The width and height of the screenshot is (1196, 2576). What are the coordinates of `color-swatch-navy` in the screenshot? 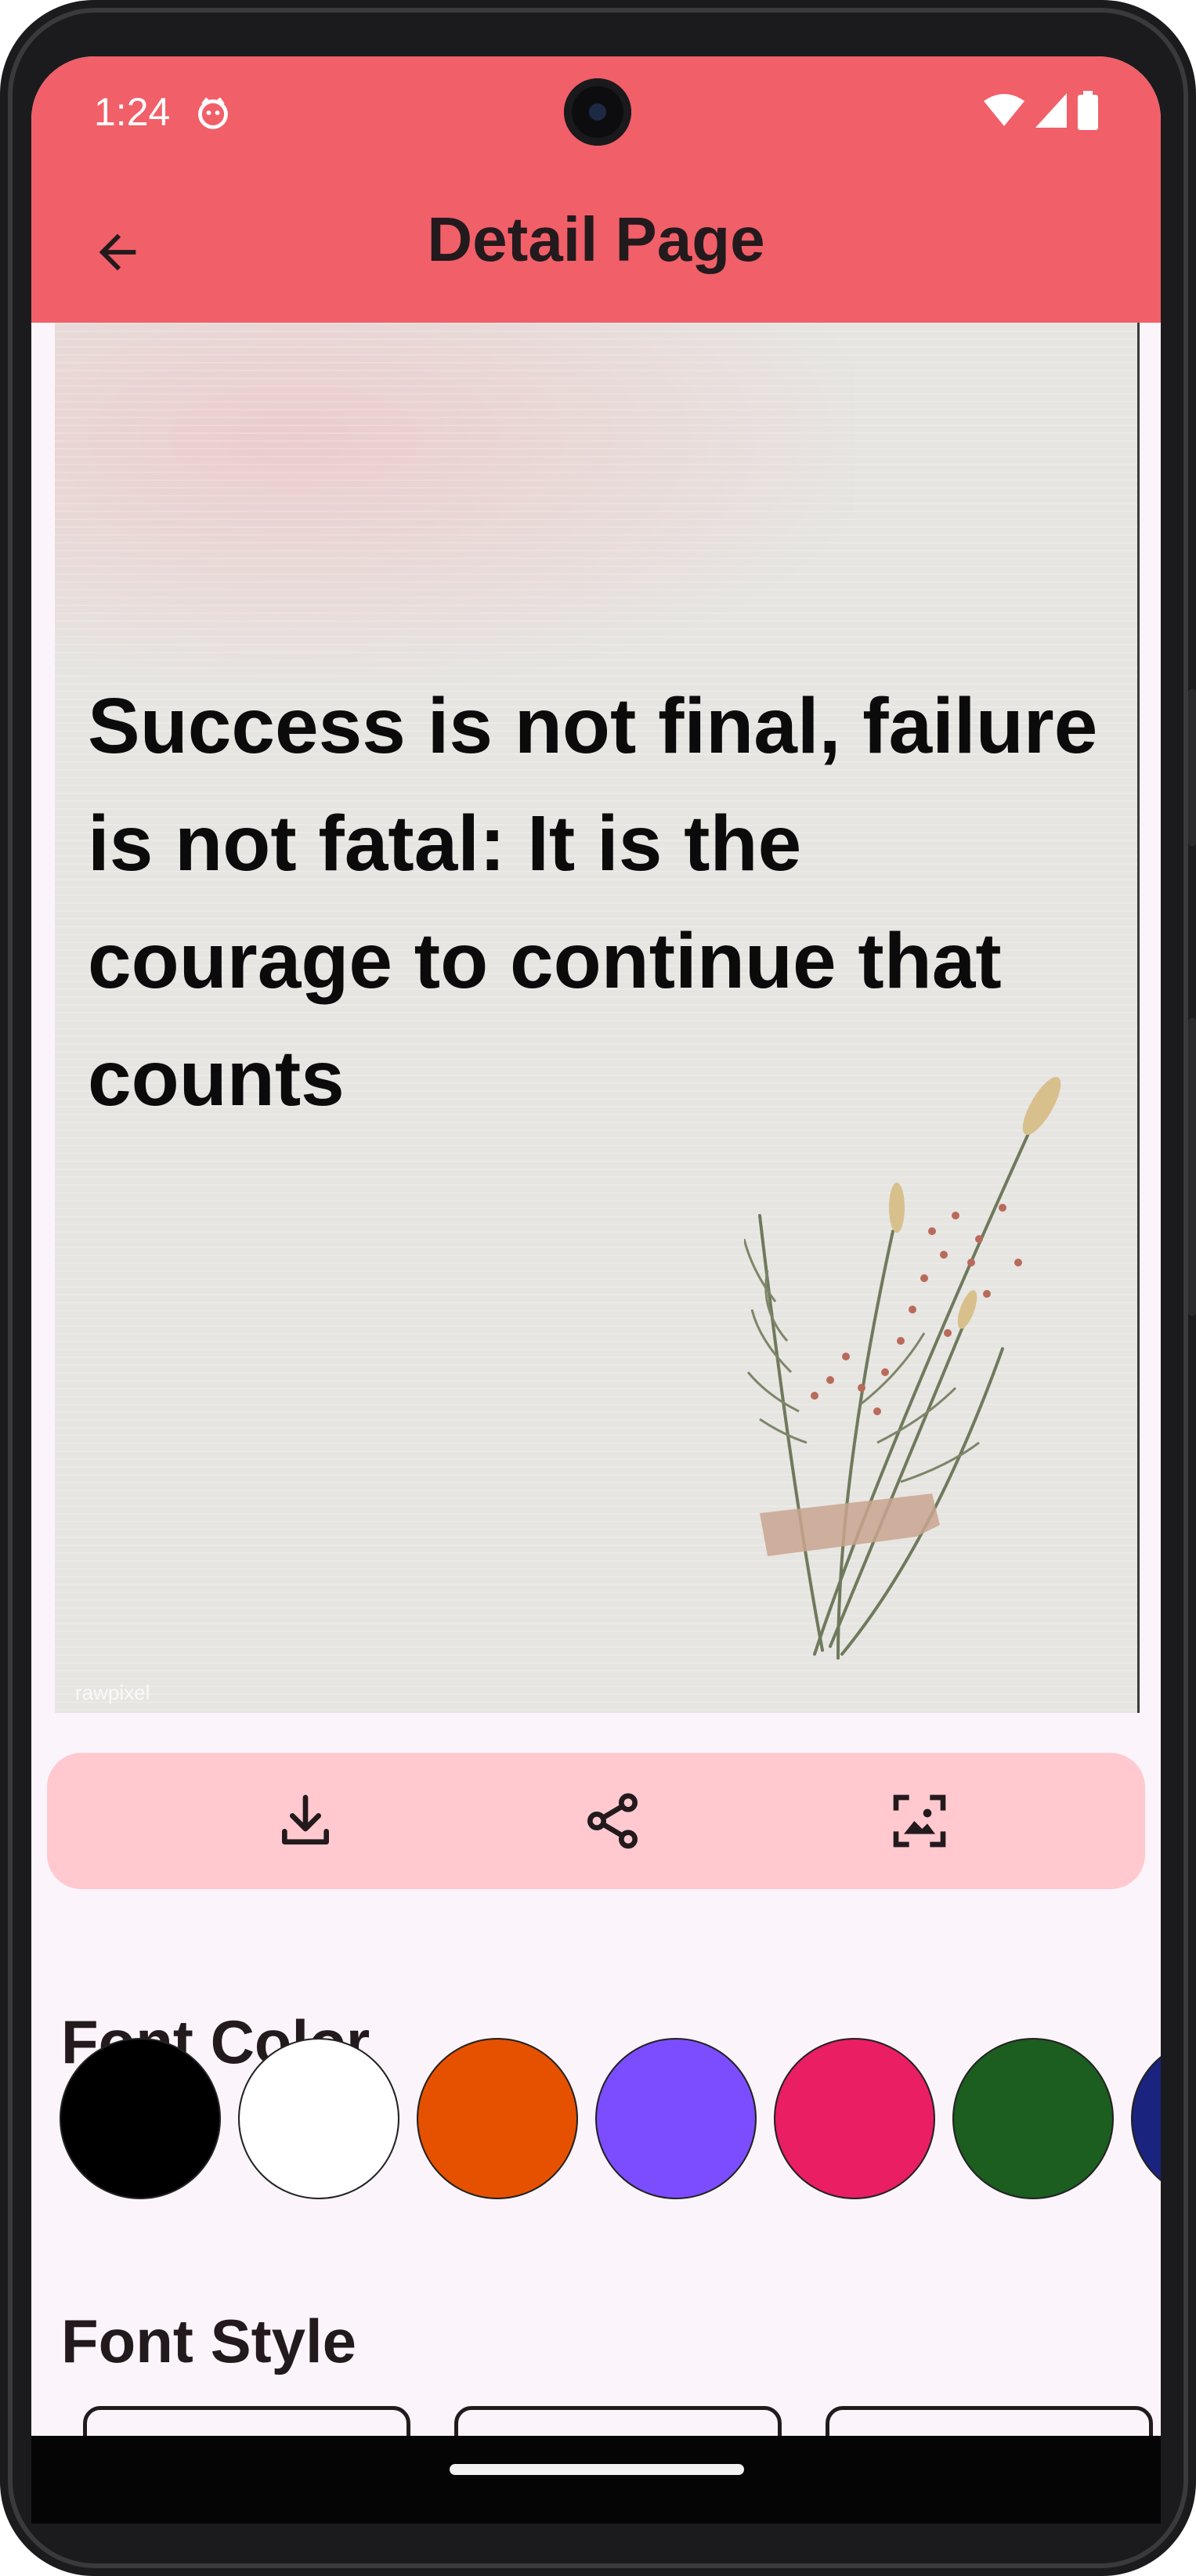 It's located at (1146, 2118).